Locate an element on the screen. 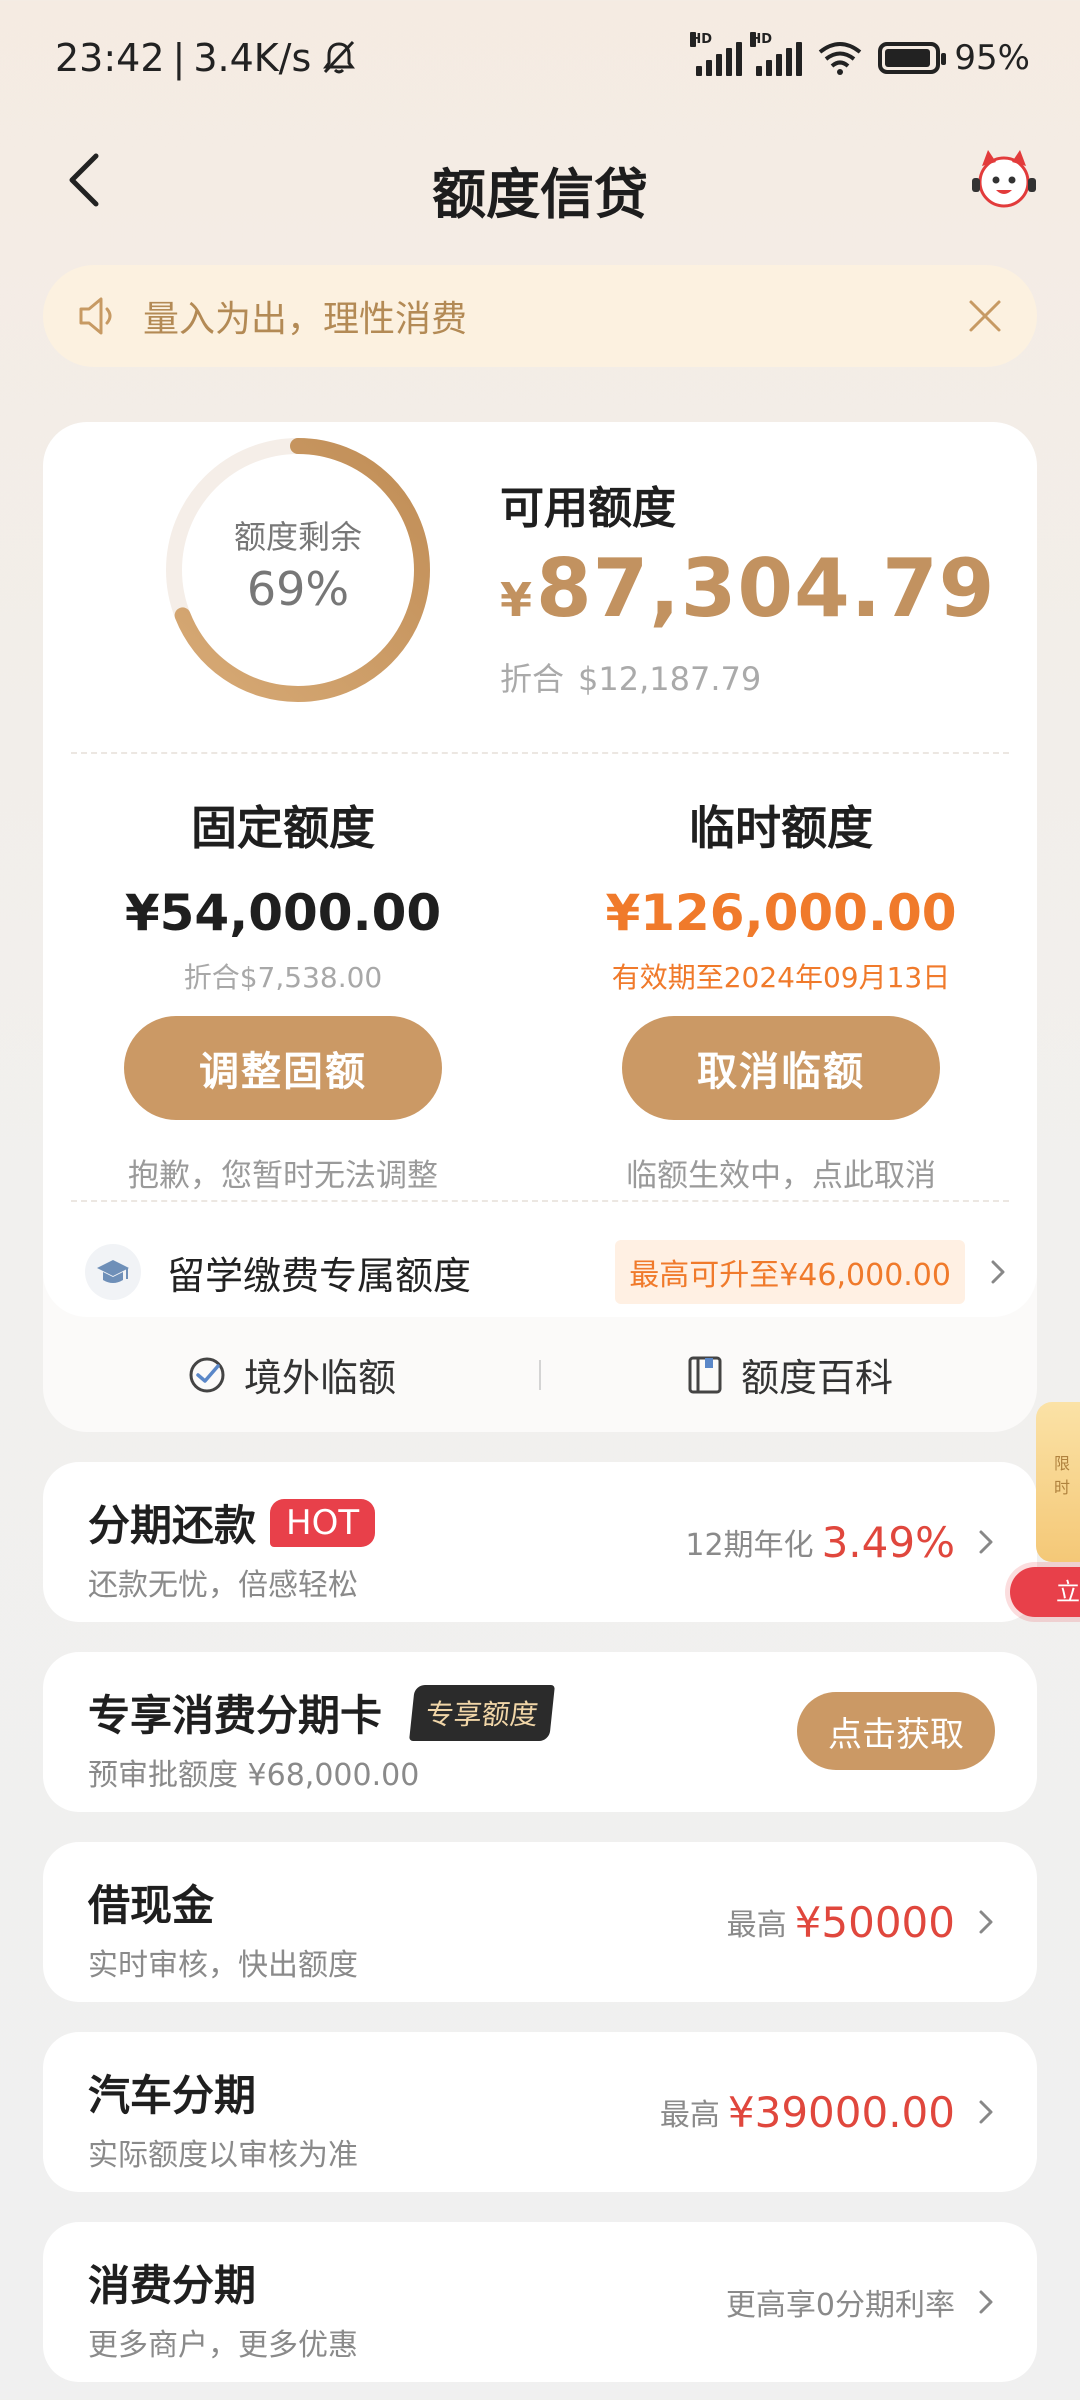 Image resolution: width=1080 pixels, height=2400 pixels. car-installment-max-label: 最高 is located at coordinates (689, 2115).